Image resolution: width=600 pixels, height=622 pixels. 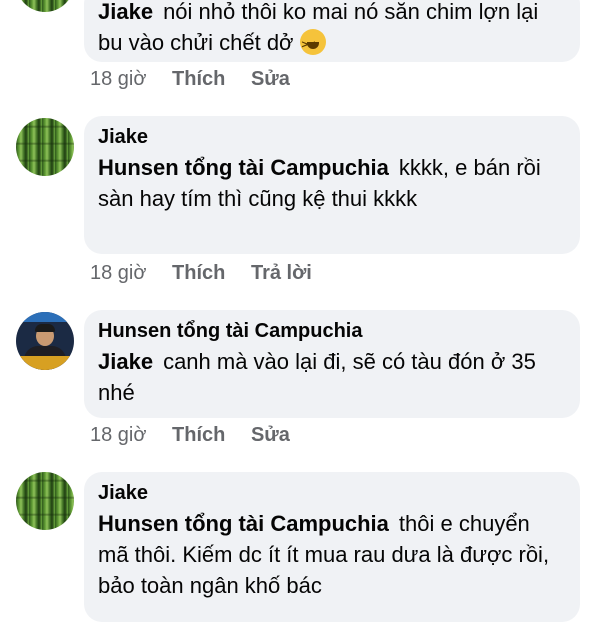 What do you see at coordinates (312, 45) in the screenshot?
I see `laughing-emoji-icon` at bounding box center [312, 45].